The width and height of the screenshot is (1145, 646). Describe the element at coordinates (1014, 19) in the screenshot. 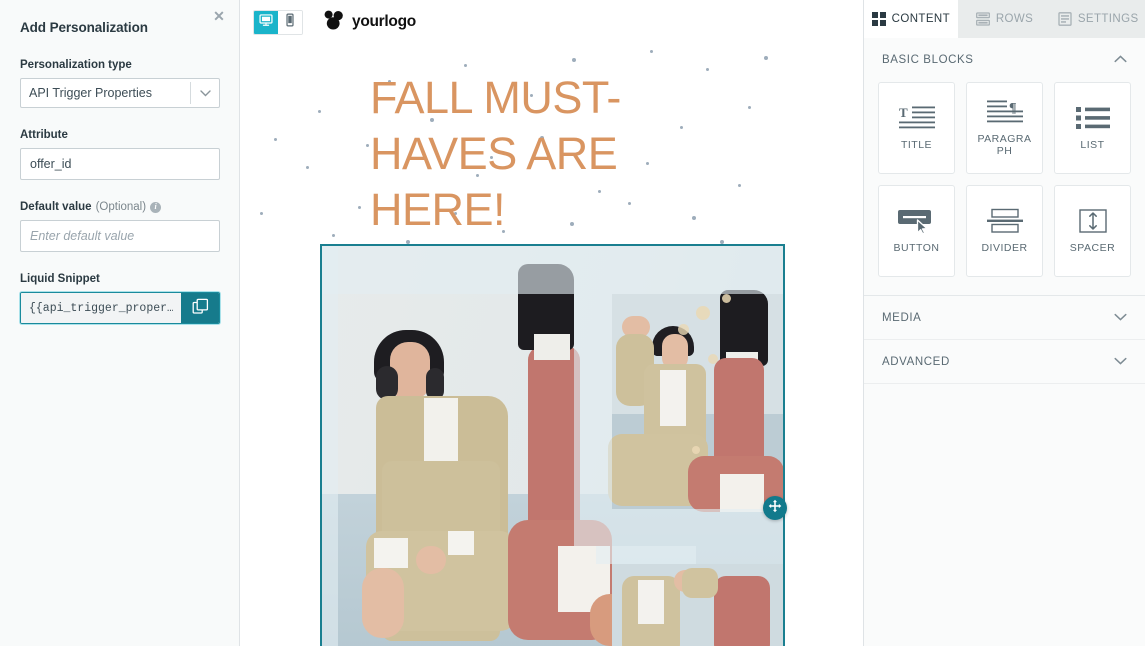

I see `tab-rows-label: ROWS` at that location.